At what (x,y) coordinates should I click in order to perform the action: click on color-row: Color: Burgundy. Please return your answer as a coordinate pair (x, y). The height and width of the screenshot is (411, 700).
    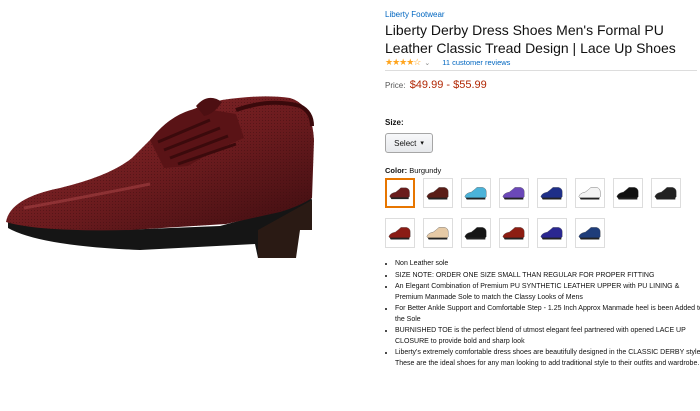
    Looking at the image, I should click on (413, 170).